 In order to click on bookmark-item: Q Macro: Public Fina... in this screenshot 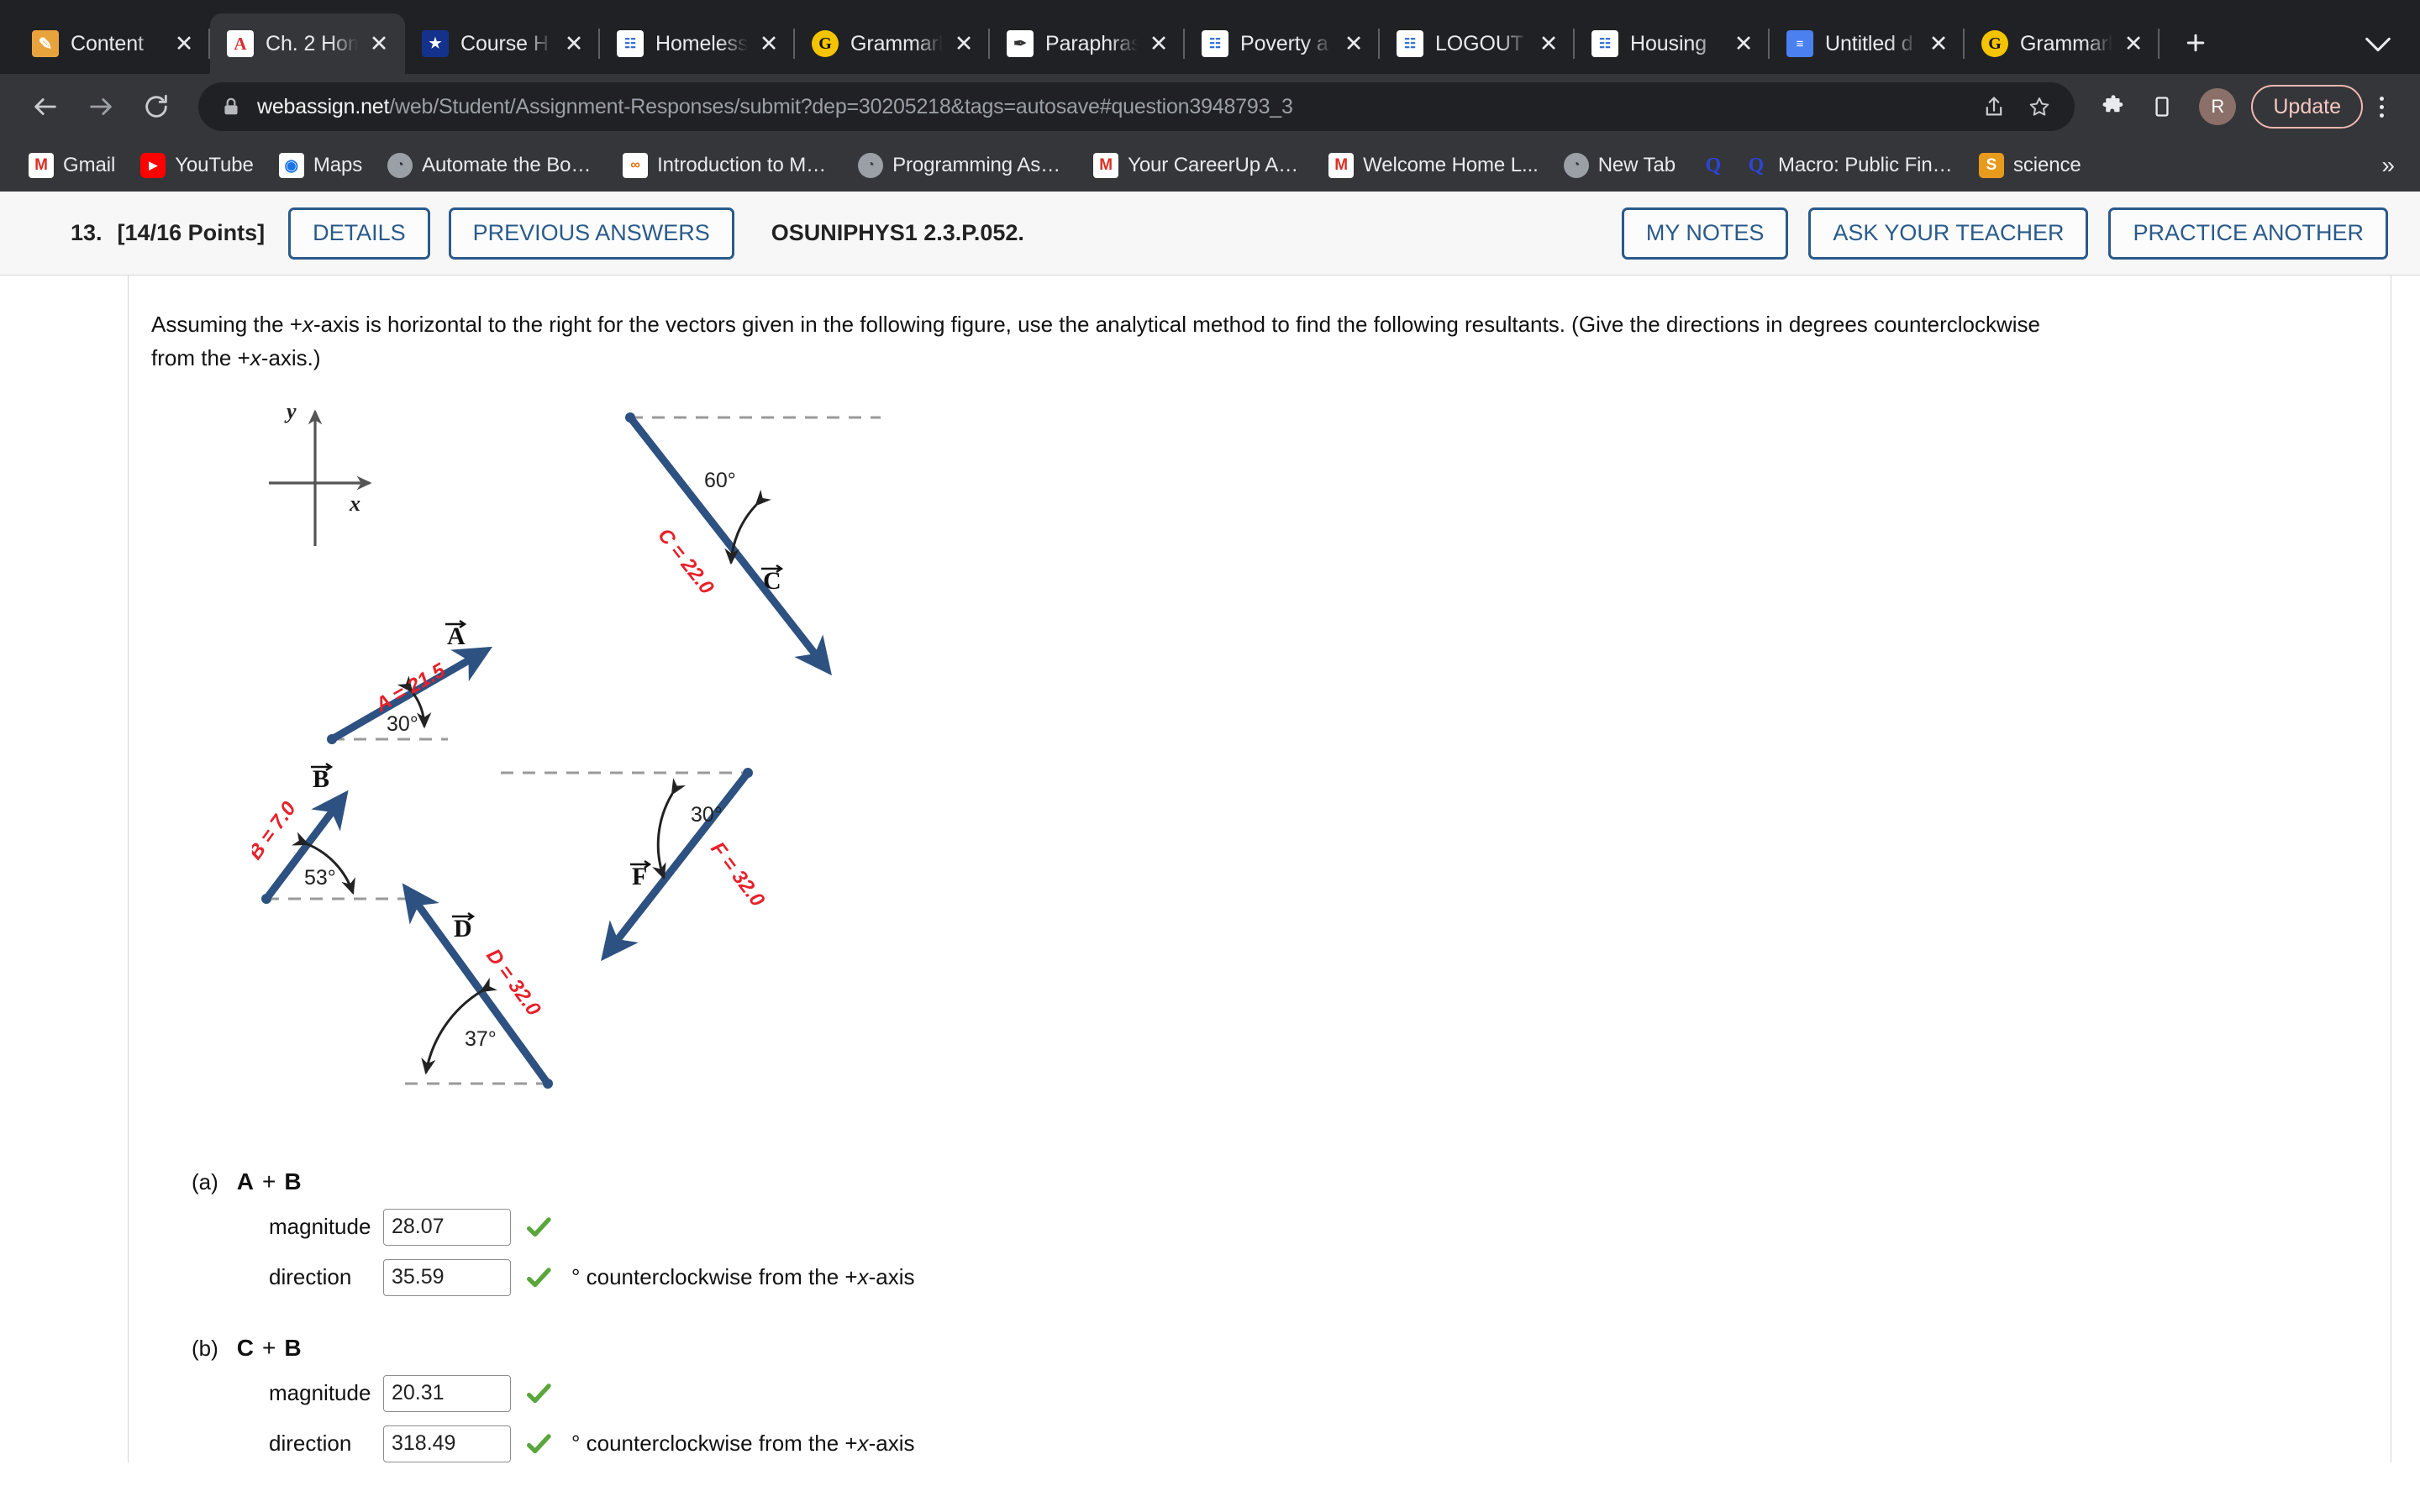, I will do `click(1849, 165)`.